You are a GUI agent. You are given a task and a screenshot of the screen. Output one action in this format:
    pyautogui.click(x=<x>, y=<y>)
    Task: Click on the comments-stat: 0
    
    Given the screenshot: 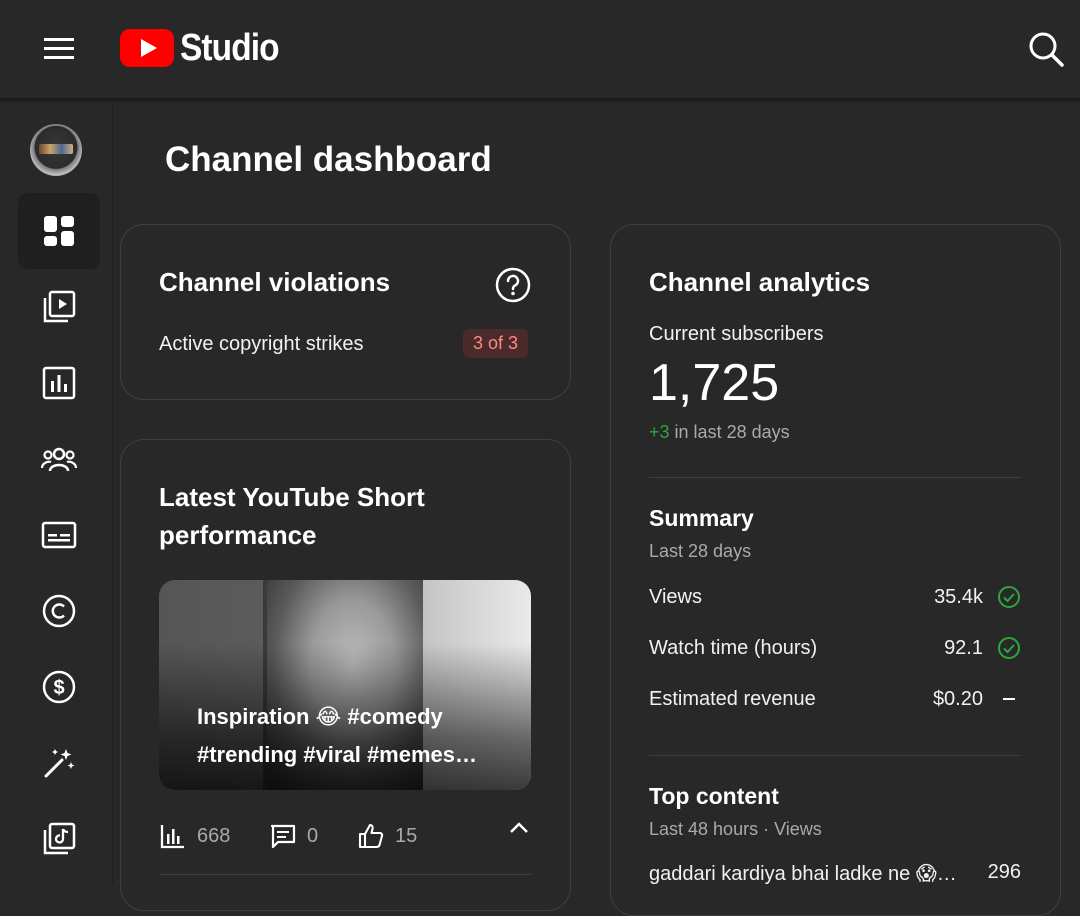 What is the action you would take?
    pyautogui.click(x=293, y=836)
    